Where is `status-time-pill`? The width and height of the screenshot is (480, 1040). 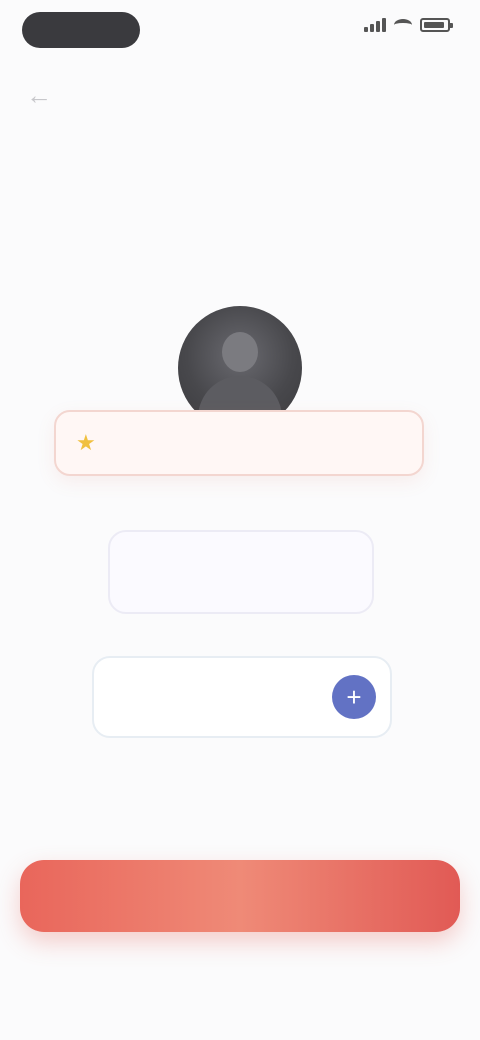
status-time-pill is located at coordinates (81, 30).